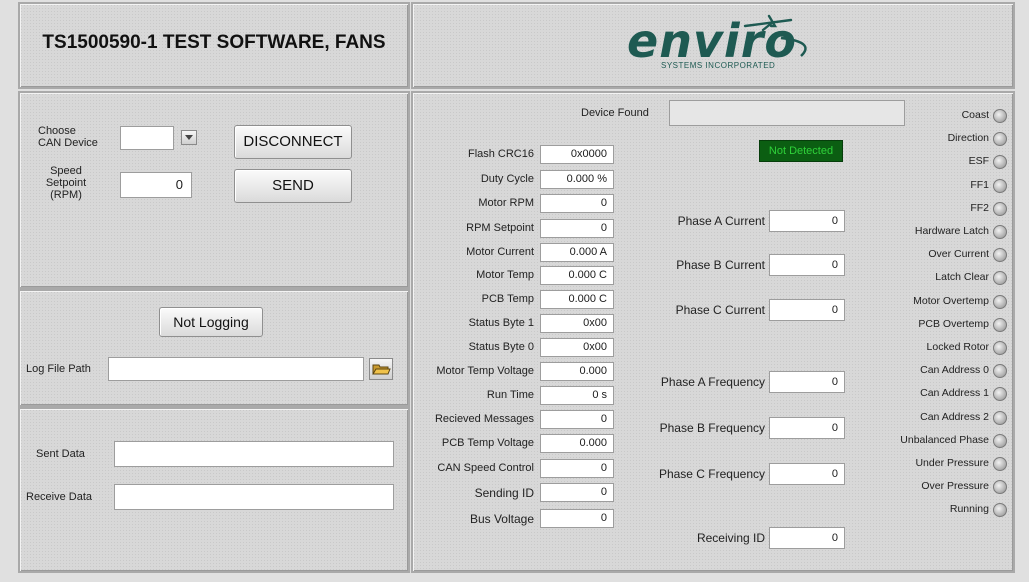  What do you see at coordinates (954, 393) in the screenshot?
I see `indicator-label: Can Address 1` at bounding box center [954, 393].